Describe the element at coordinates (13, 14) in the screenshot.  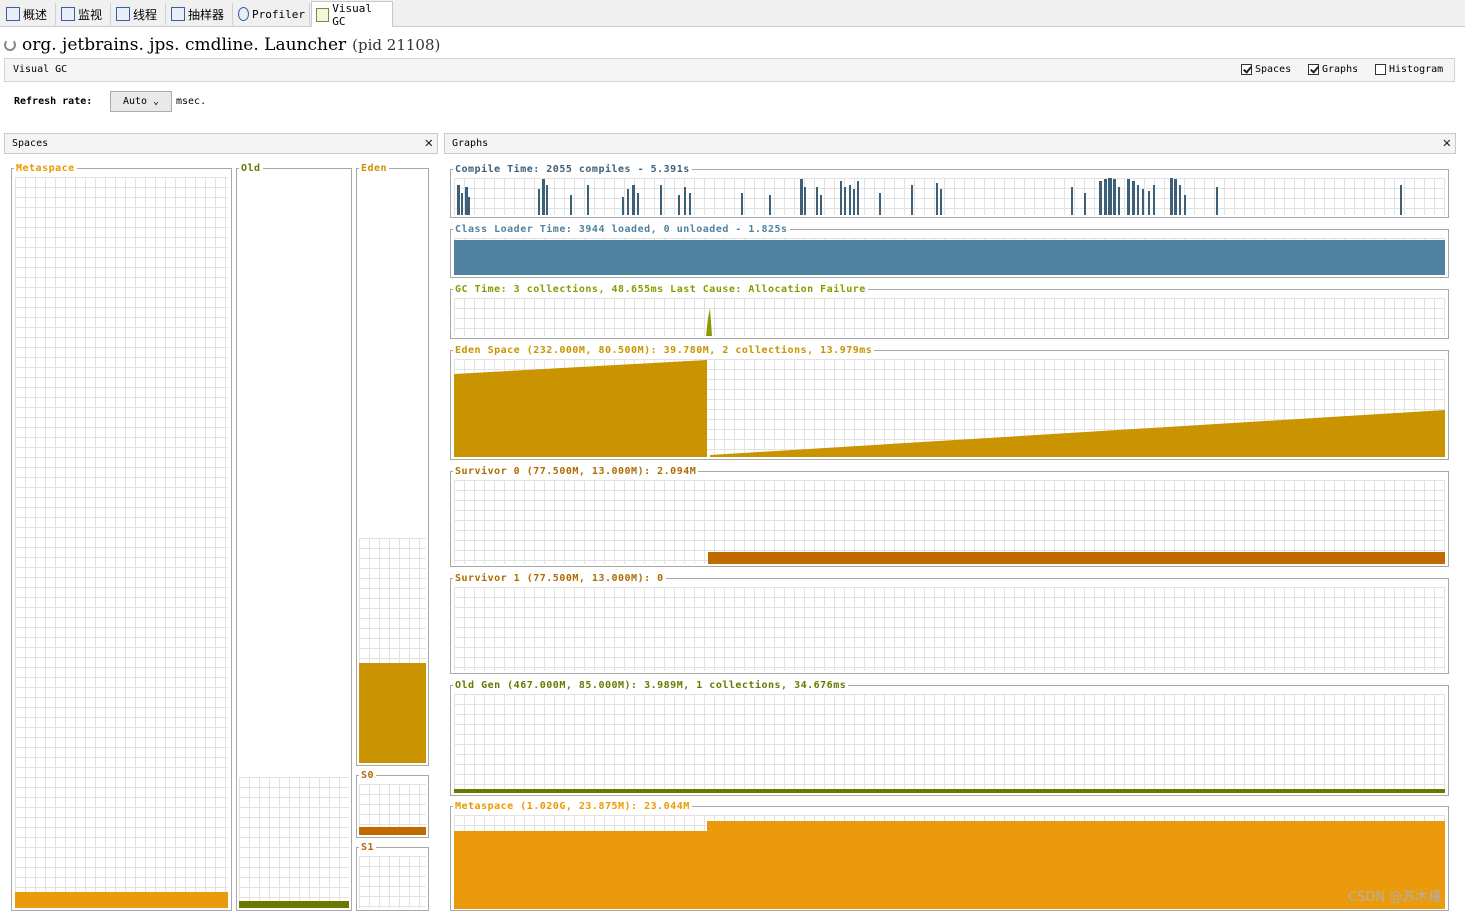
I see `overview-icon` at that location.